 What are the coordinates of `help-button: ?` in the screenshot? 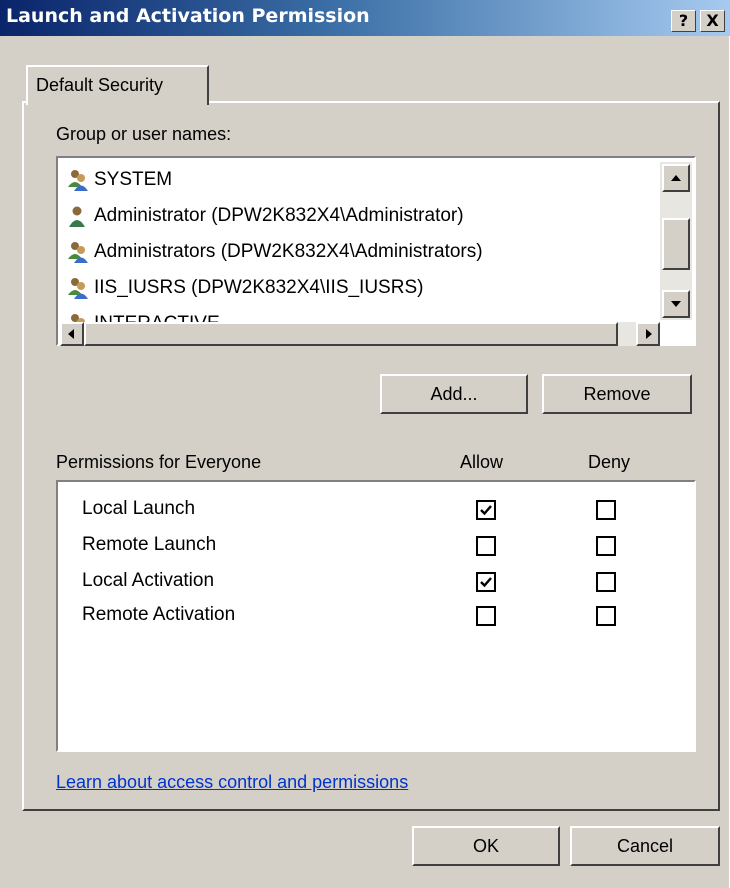 It's located at (683, 21).